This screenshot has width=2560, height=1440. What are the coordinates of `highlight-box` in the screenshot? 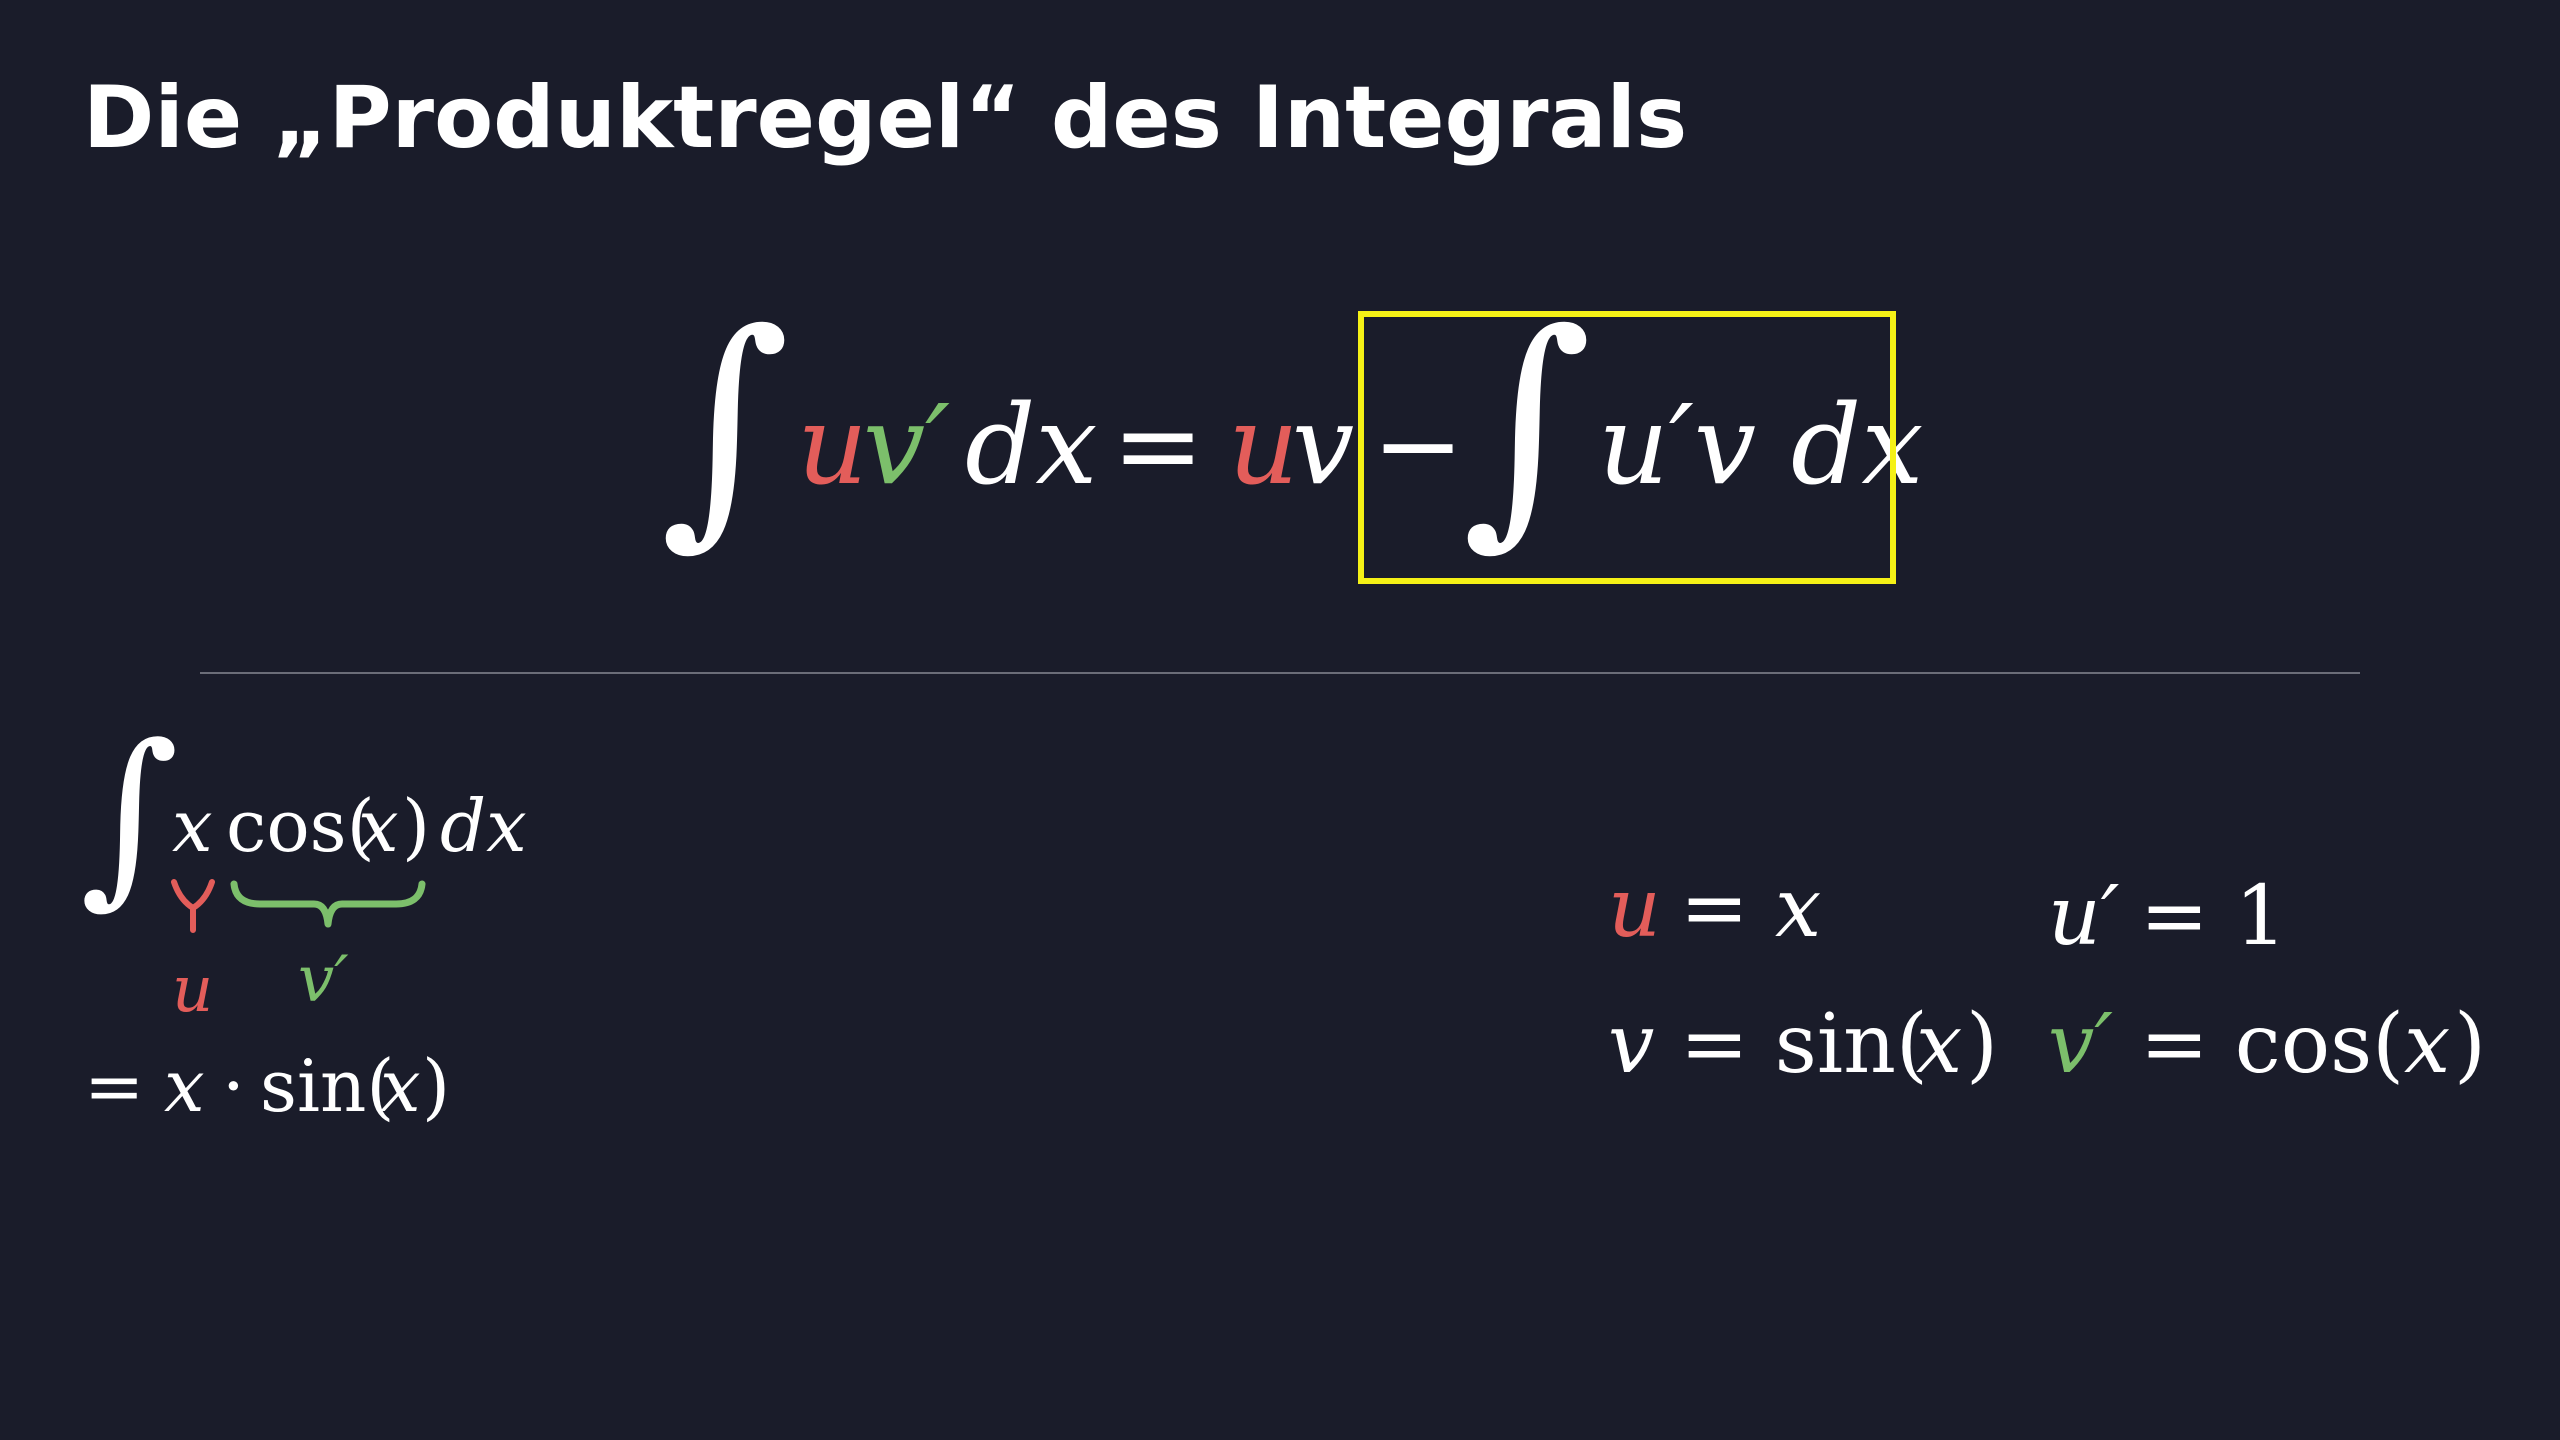 It's located at (1627, 447).